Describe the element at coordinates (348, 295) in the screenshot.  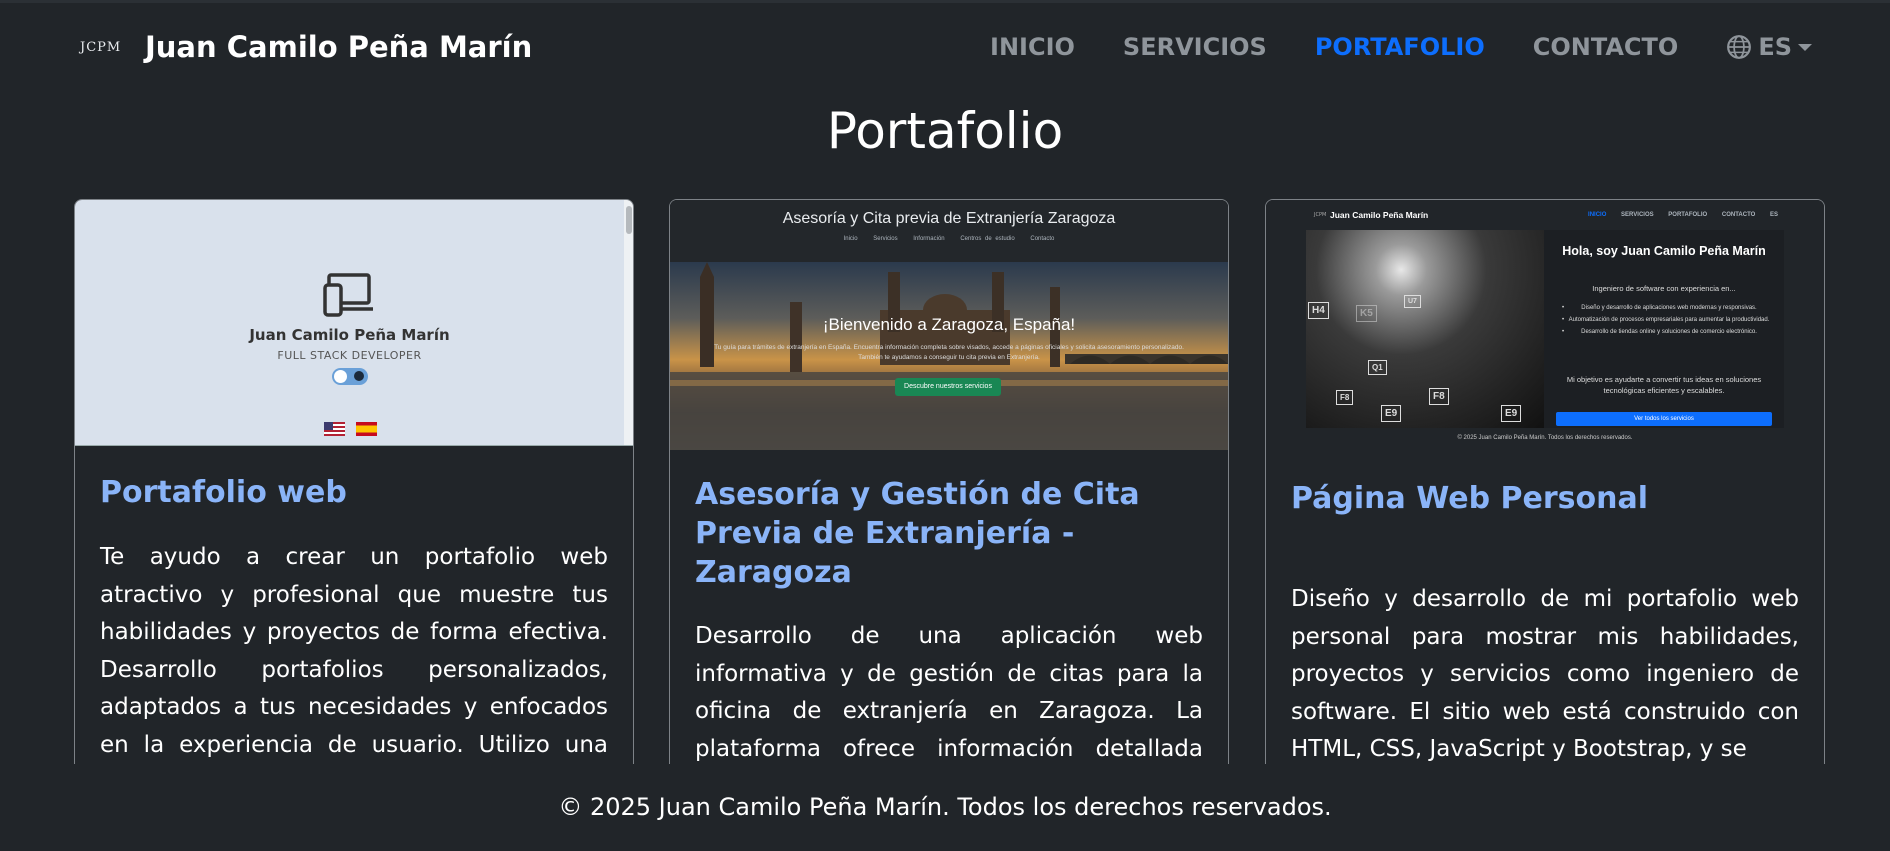
I see `devices-icon` at that location.